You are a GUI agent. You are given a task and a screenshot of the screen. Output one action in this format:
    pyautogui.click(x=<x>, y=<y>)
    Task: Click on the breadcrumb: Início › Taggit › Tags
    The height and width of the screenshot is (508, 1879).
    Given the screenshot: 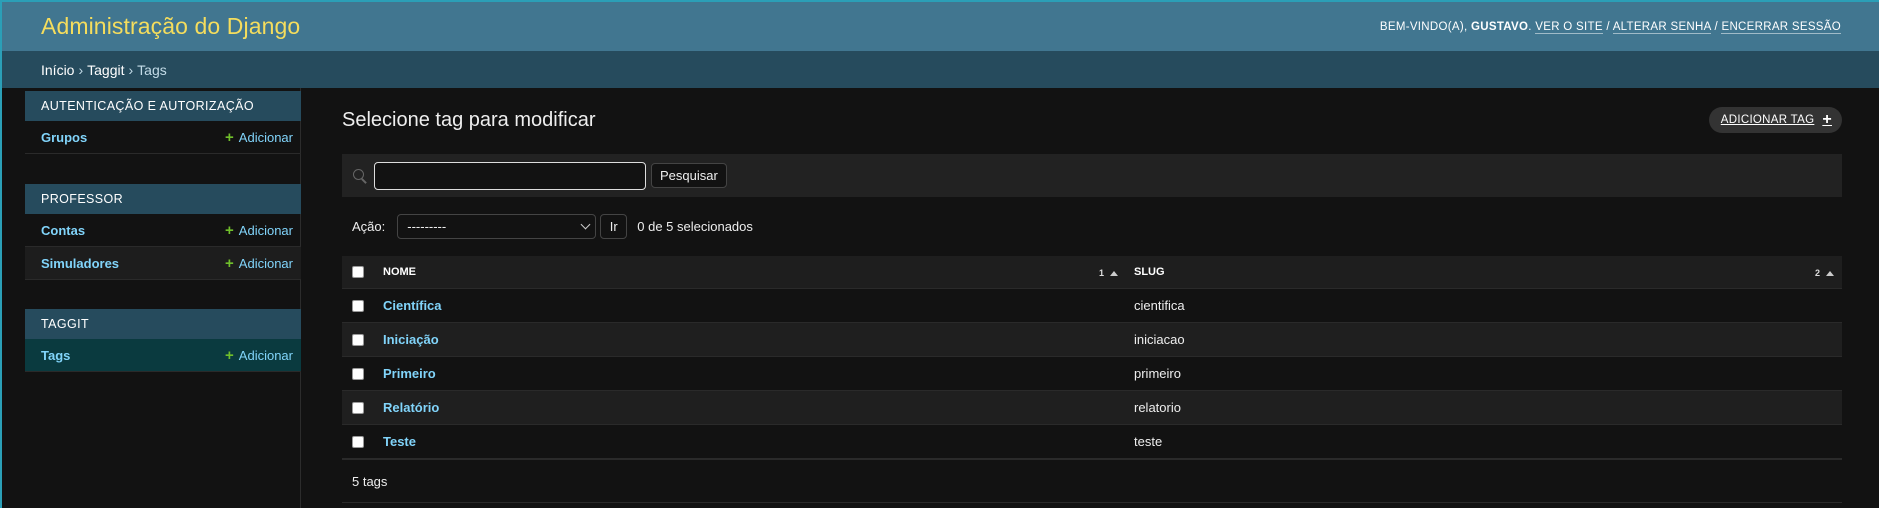 What is the action you would take?
    pyautogui.click(x=940, y=69)
    